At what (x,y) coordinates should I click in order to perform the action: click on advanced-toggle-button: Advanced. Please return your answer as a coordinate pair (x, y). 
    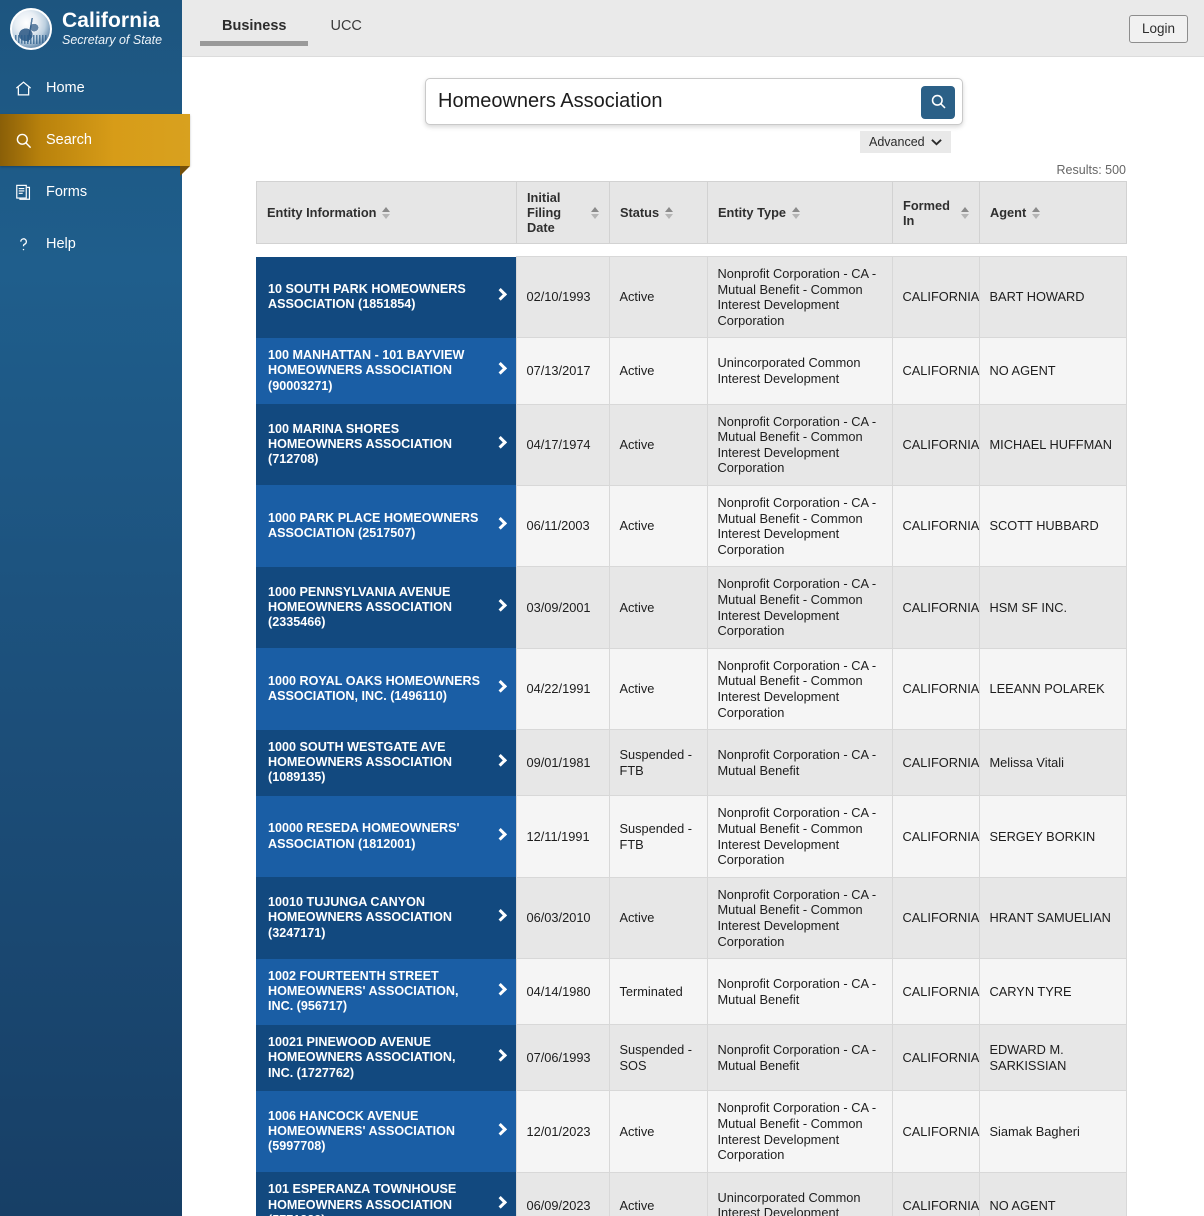
    Looking at the image, I should click on (905, 142).